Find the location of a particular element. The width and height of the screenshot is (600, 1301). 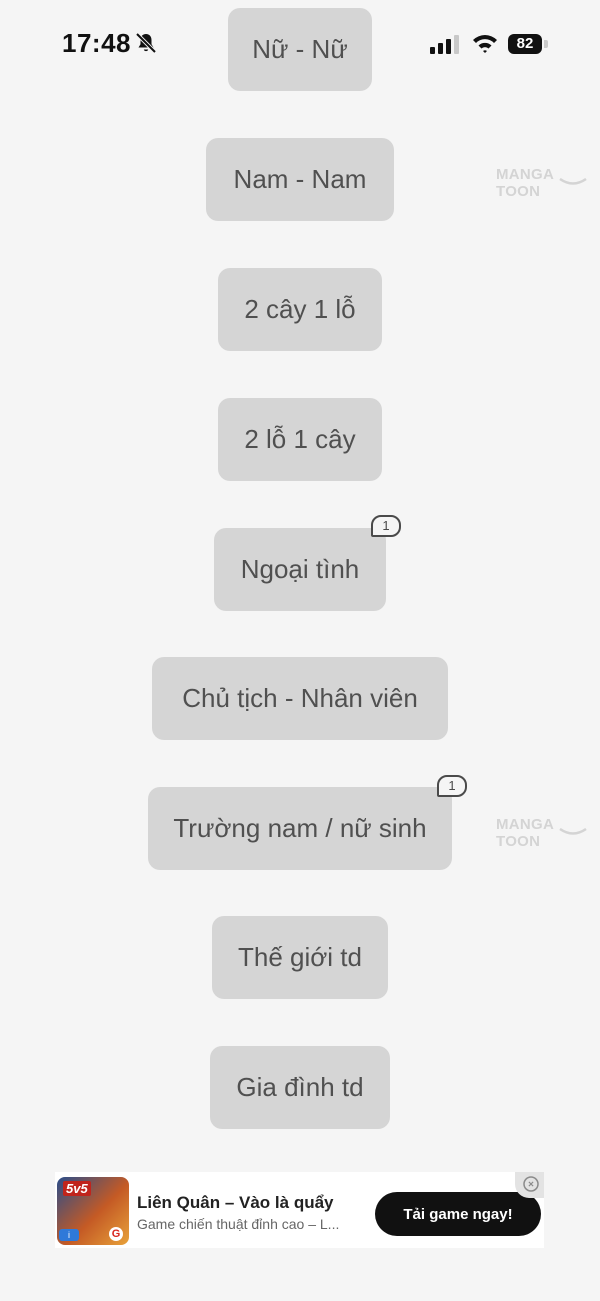

genre-button: Chủ tịch - Nhân viên is located at coordinates (300, 698).